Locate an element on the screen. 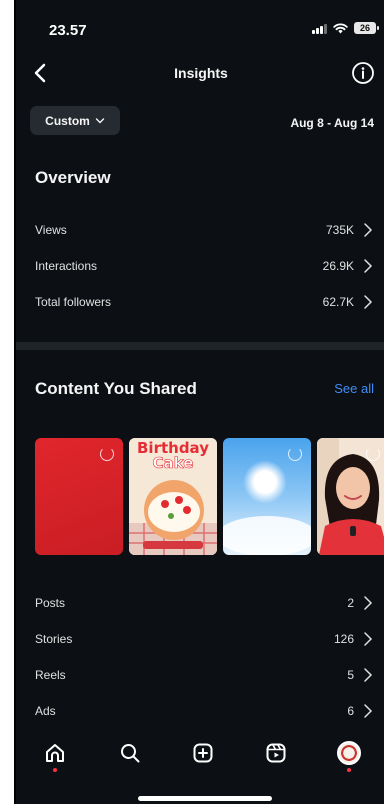 The image size is (384, 804). date-range: Aug 8 - Aug 14 is located at coordinates (332, 123).